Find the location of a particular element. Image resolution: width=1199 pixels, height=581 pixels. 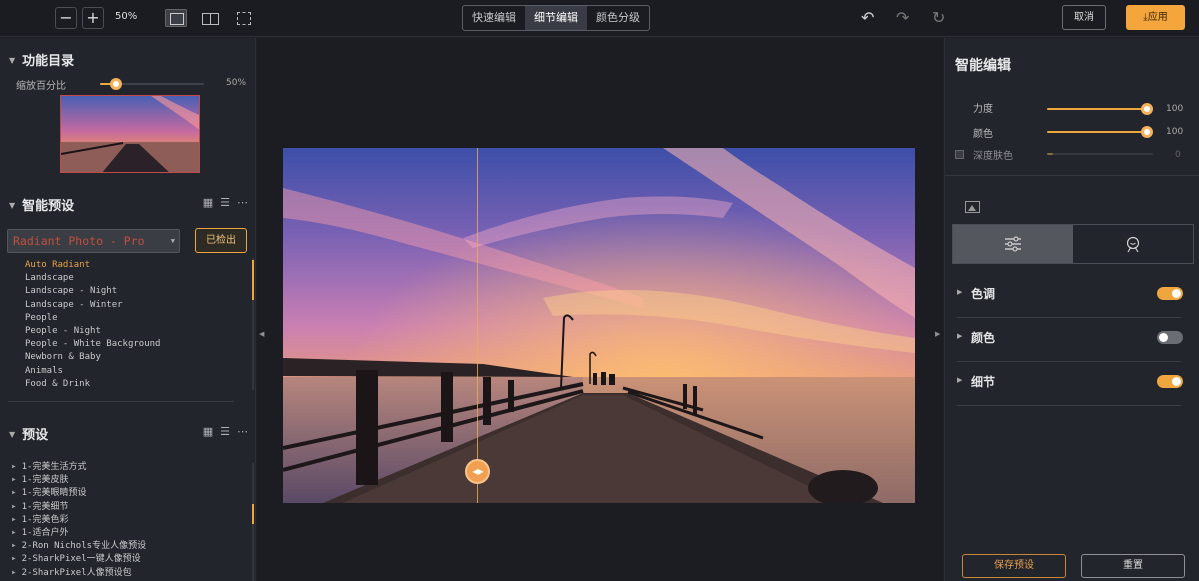

color-slider is located at coordinates (1100, 132).